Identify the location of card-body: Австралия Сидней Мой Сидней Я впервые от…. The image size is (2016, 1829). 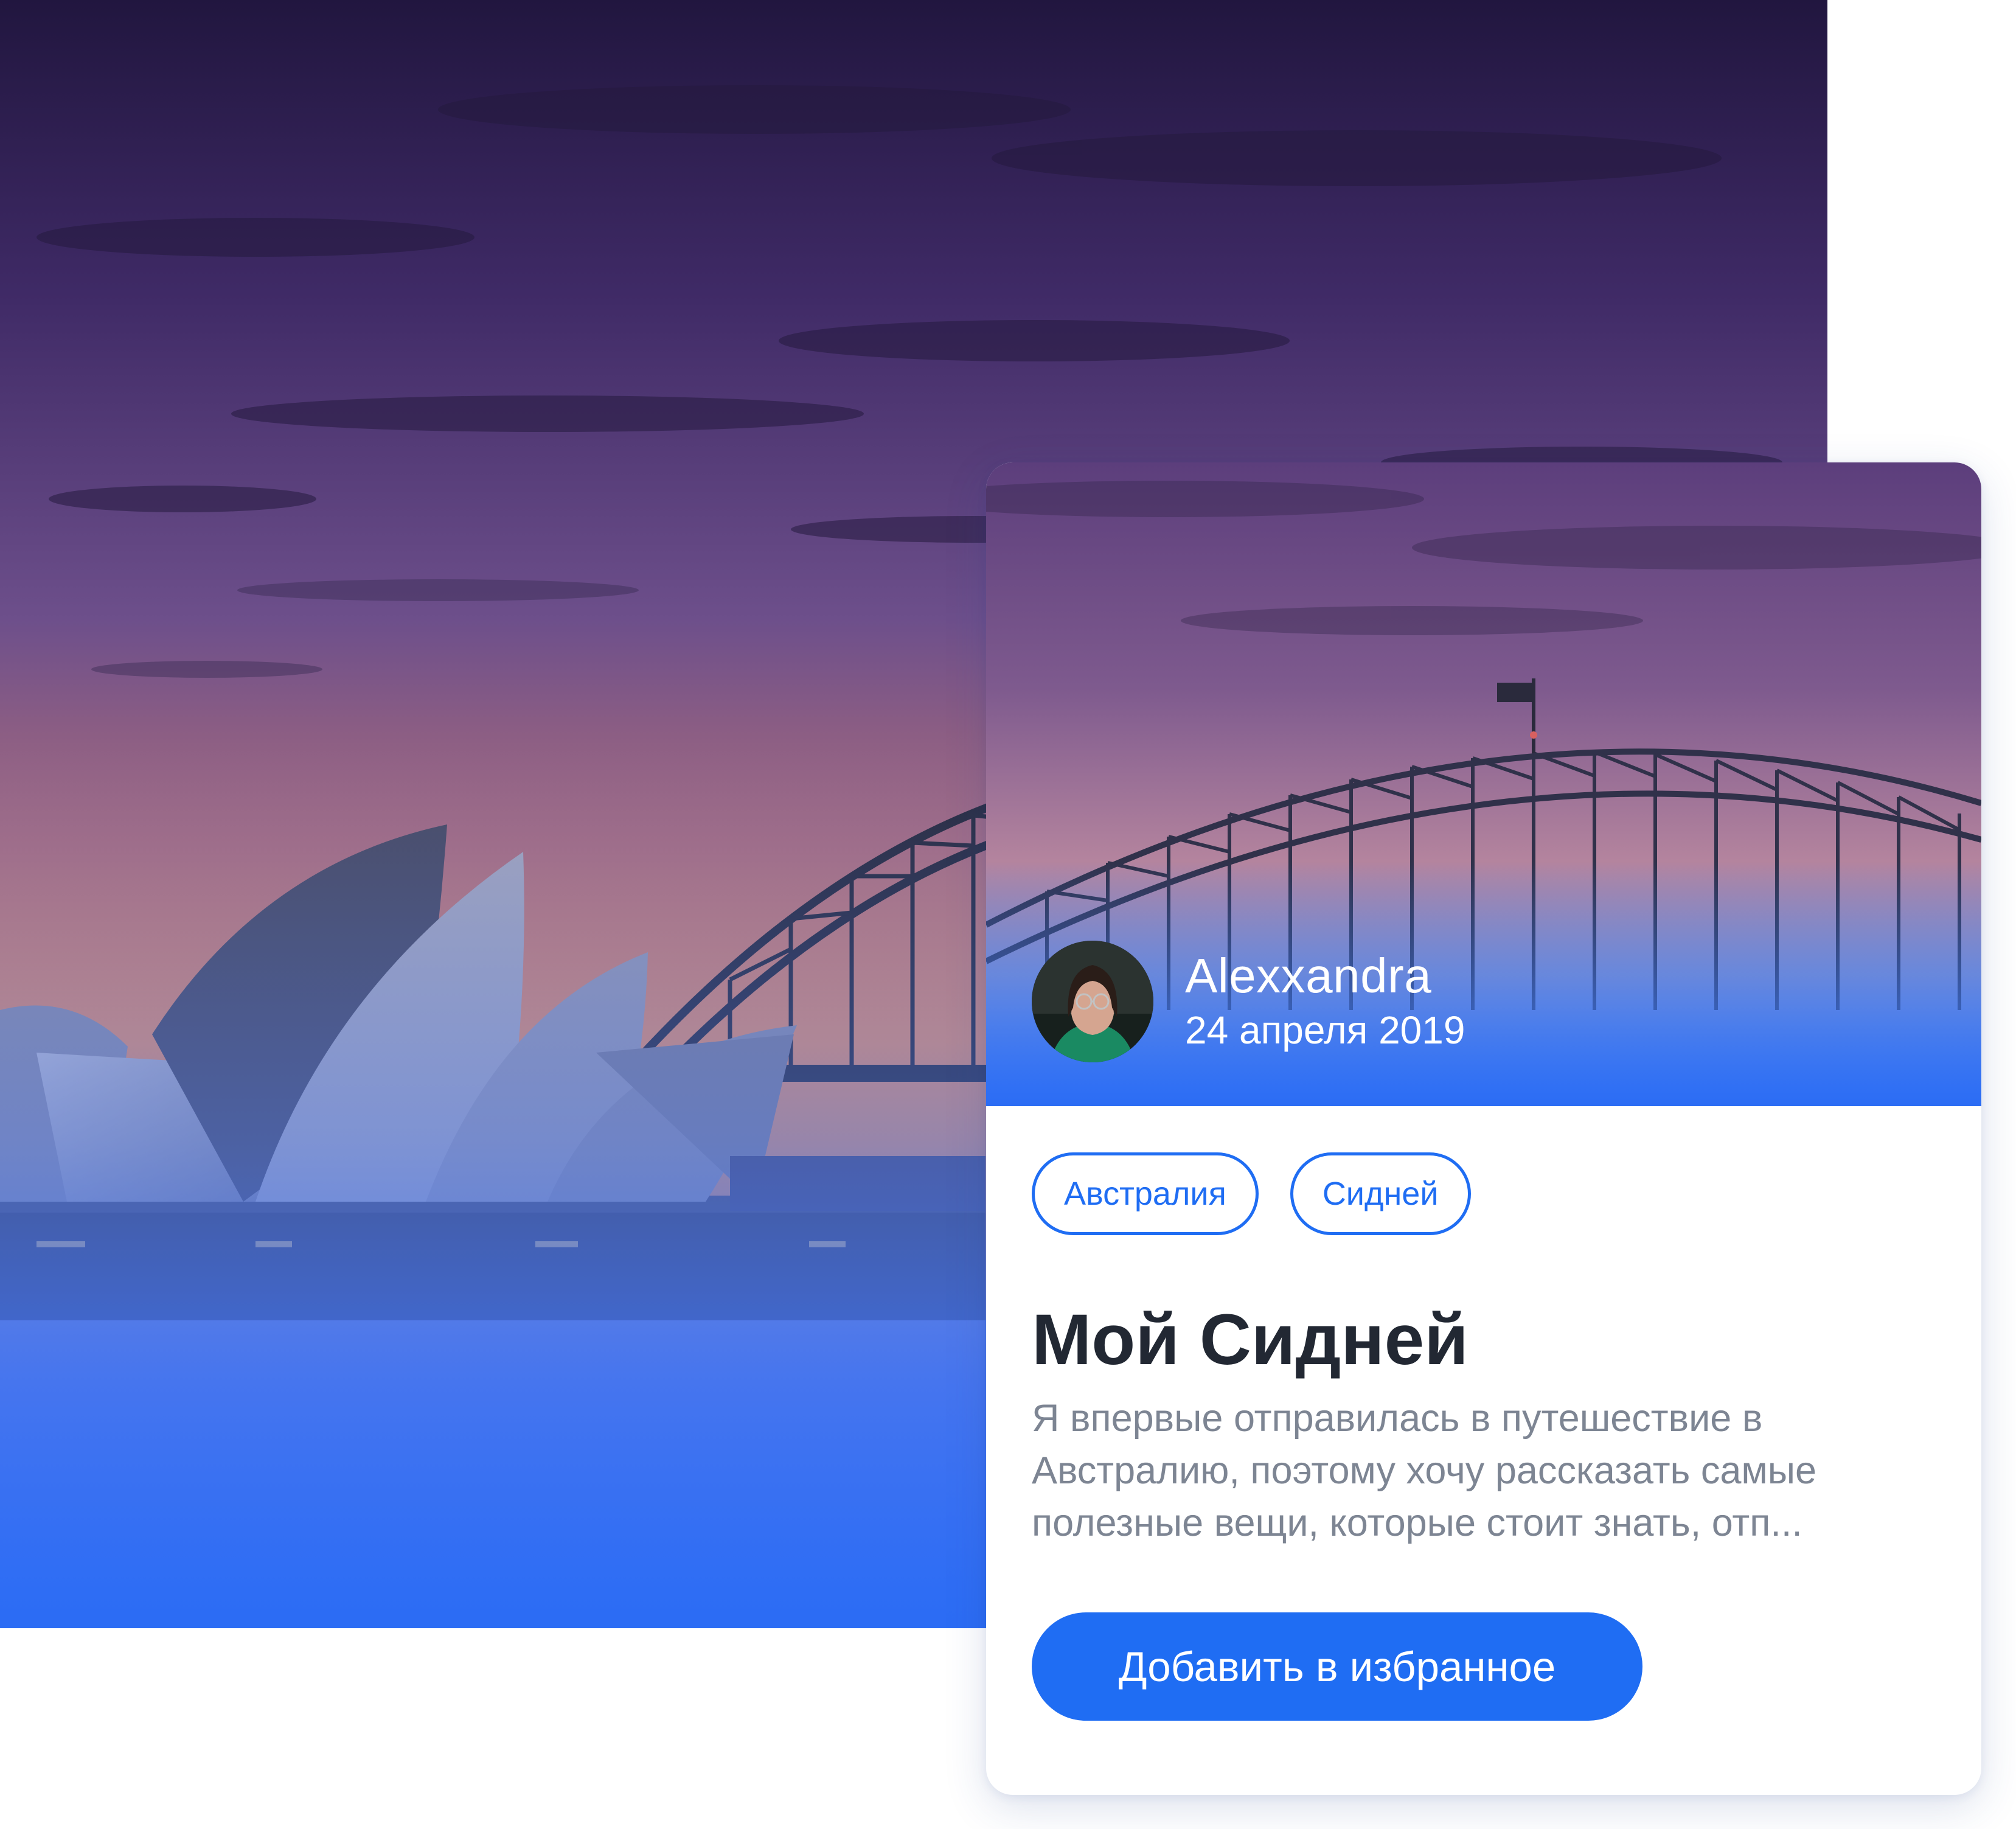
(1484, 1350).